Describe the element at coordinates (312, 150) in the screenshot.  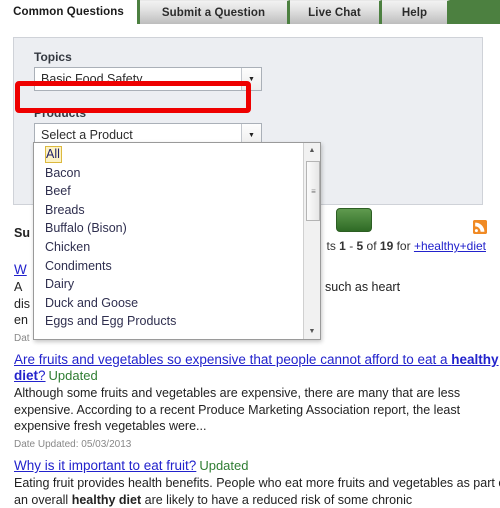
I see `scroll-up-arrow-icon: ▲` at that location.